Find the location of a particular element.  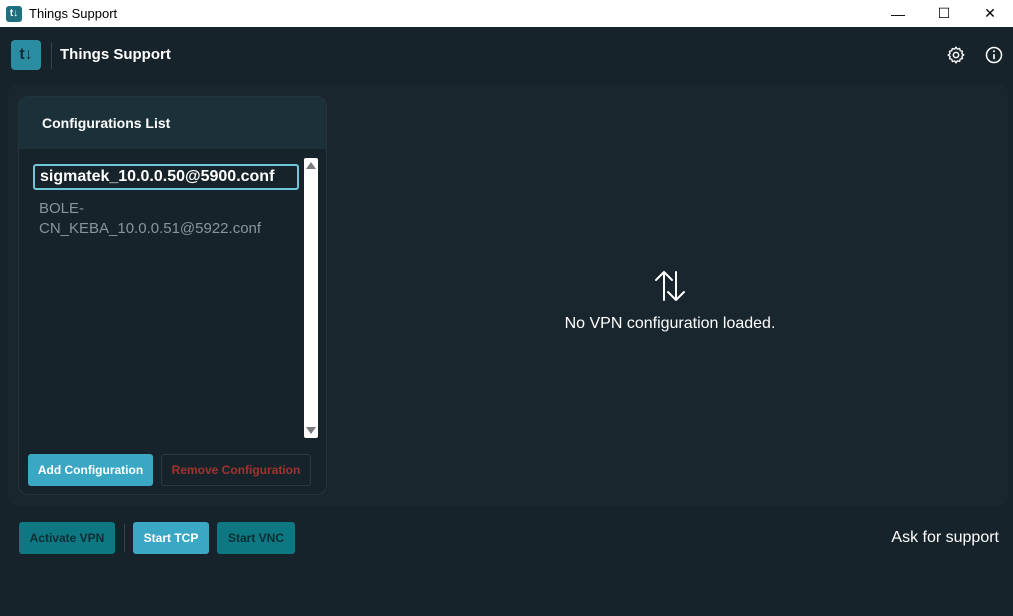

close-button: ✕ is located at coordinates (990, 13).